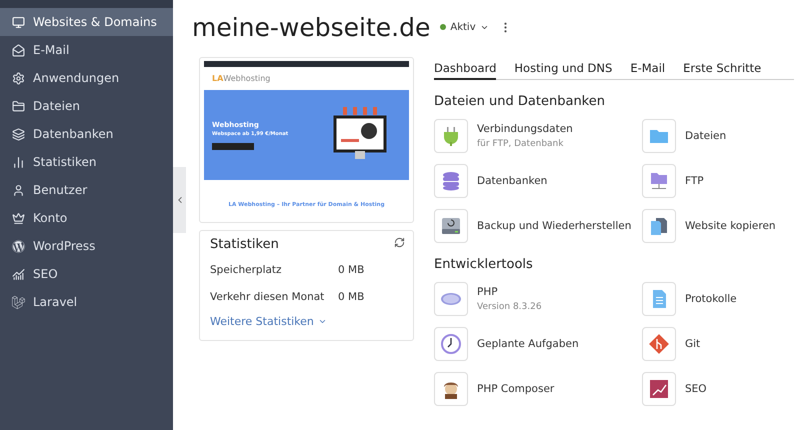 This screenshot has width=800, height=430. Describe the element at coordinates (241, 78) in the screenshot. I see `site-logo: LAWebhosting` at that location.